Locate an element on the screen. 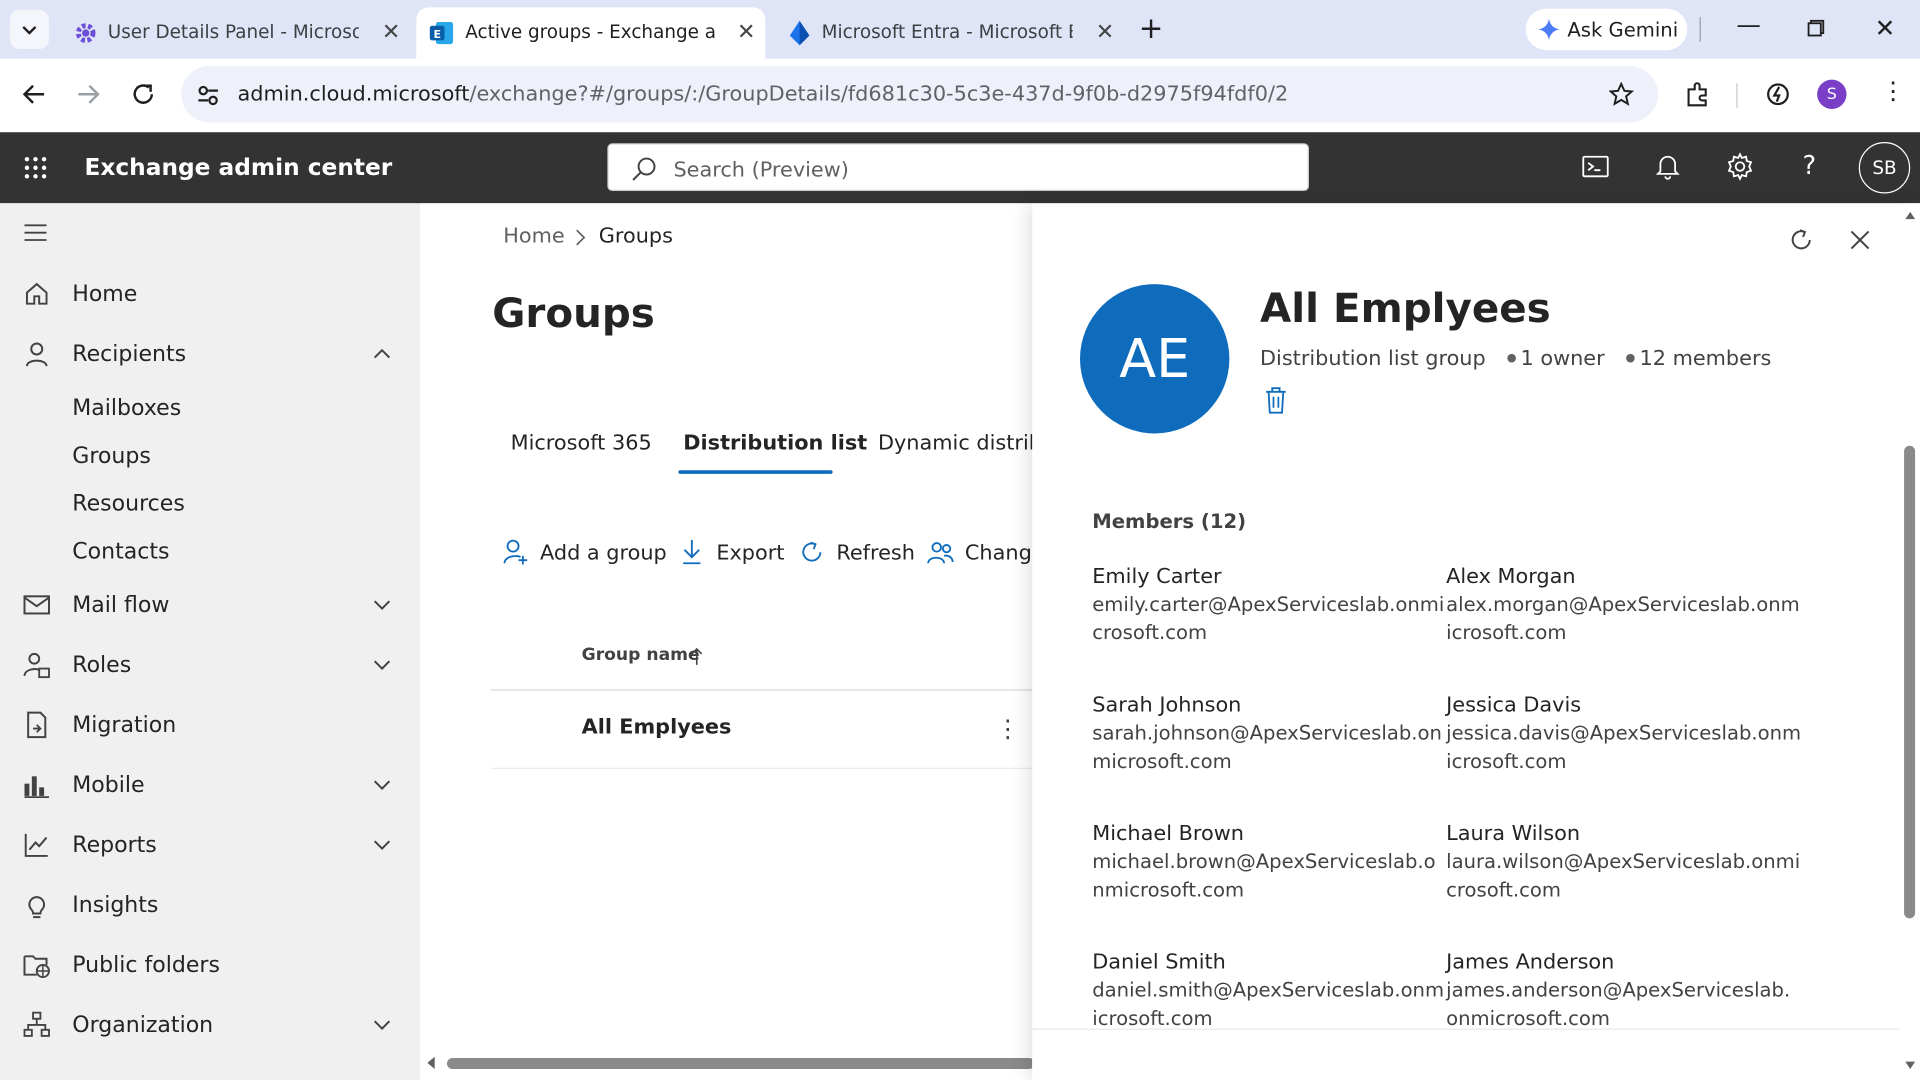  bookmark-star-icon is located at coordinates (1621, 94).